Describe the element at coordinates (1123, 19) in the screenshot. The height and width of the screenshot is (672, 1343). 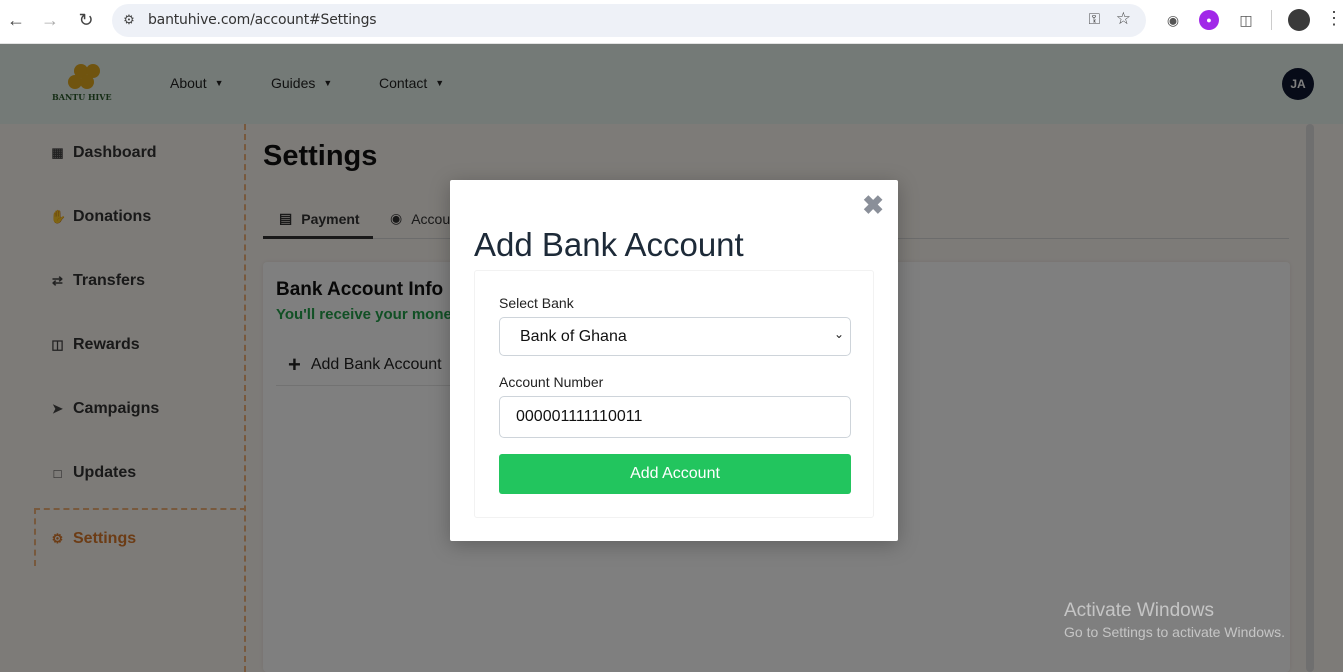
I see `bookmark-star-icon: ☆` at that location.